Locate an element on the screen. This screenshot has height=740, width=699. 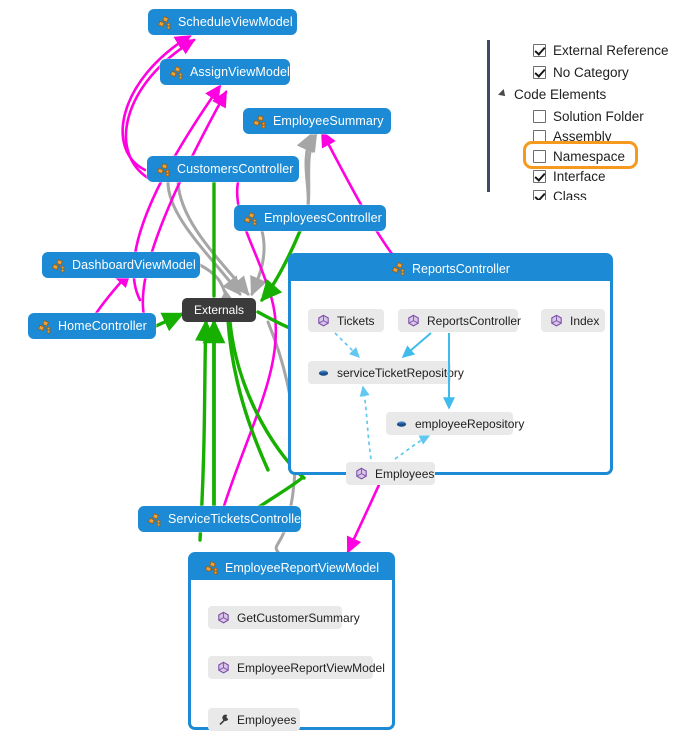
expander-triangle-icon is located at coordinates (503, 94).